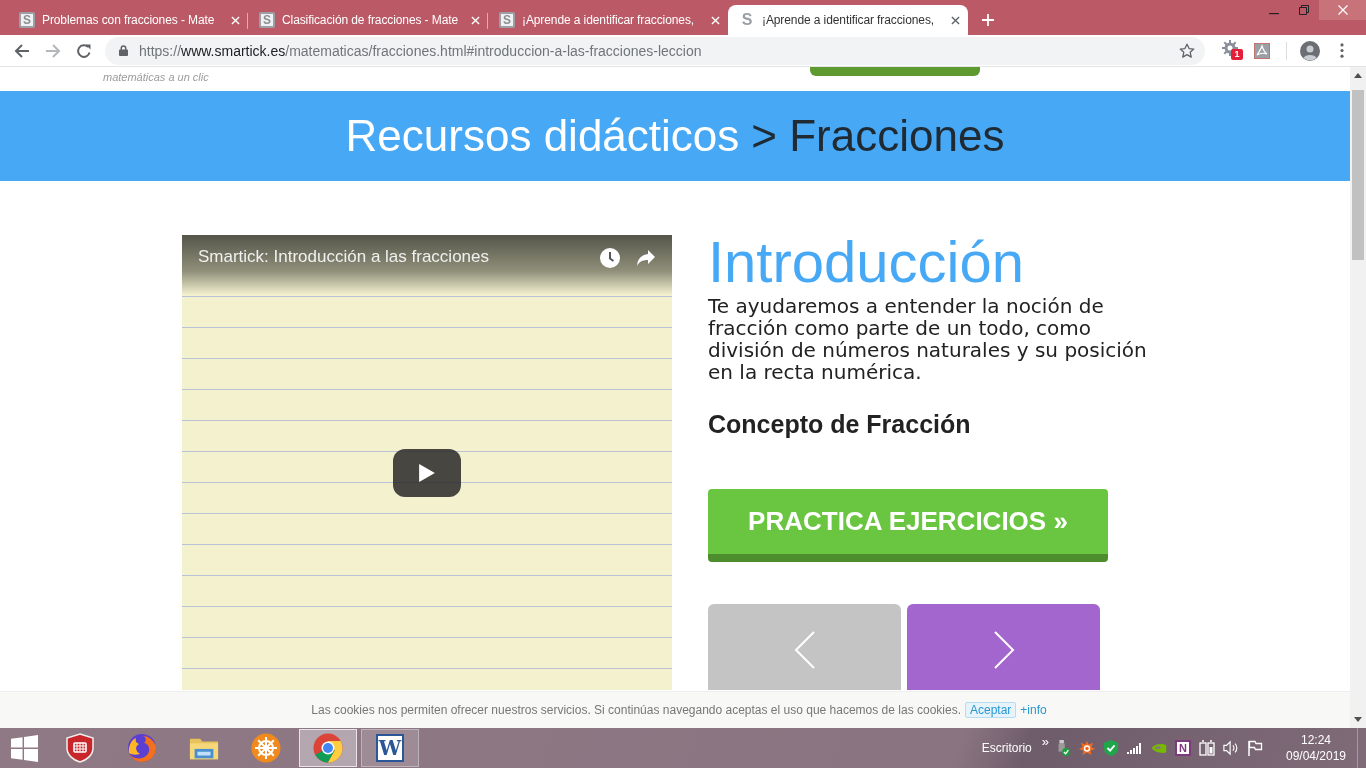 The height and width of the screenshot is (768, 1366). I want to click on url-text: https://www.smartick.es/matematicas/fracciones.html#introduccion-a-las-fracciones-leccion, so click(421, 50).